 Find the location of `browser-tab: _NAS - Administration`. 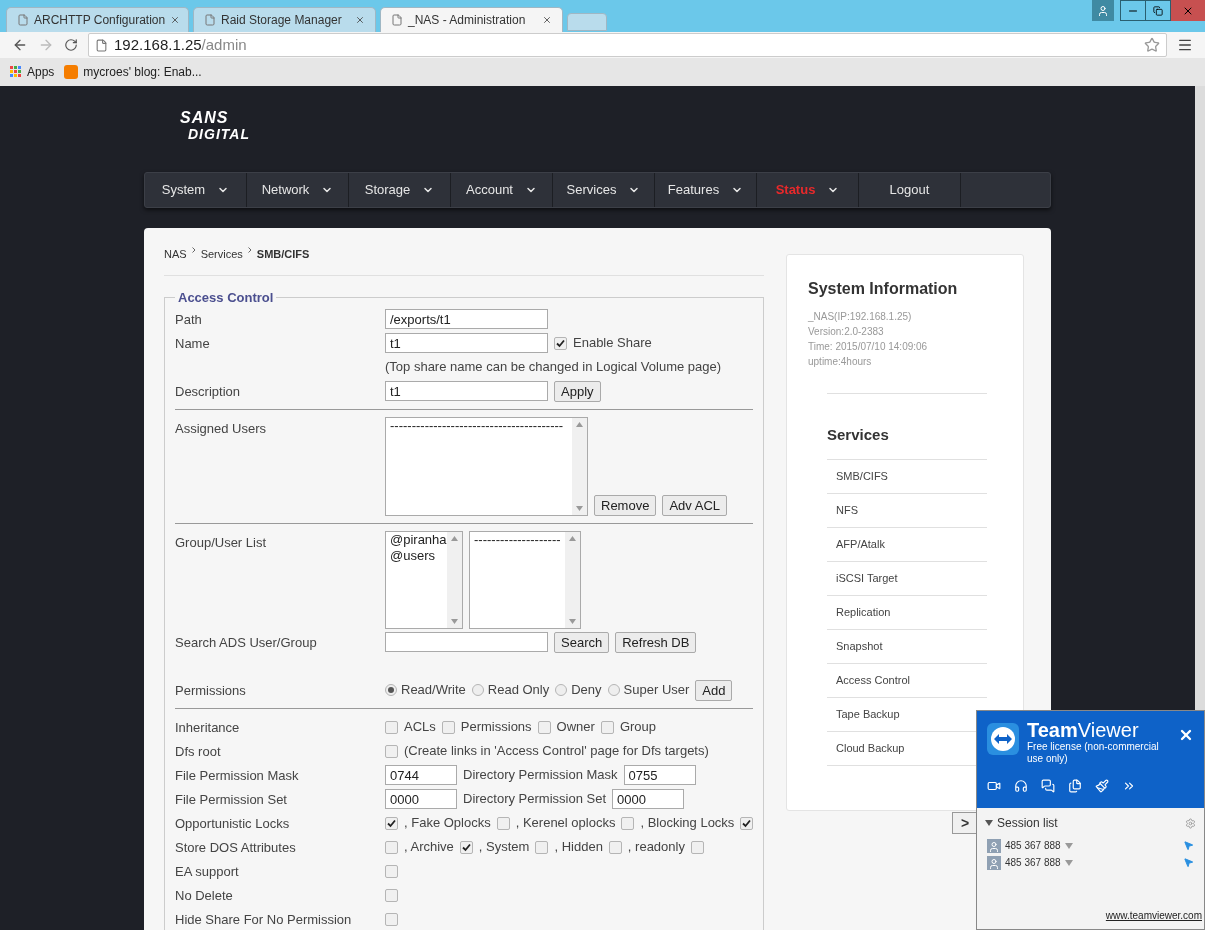

browser-tab: _NAS - Administration is located at coordinates (471, 19).